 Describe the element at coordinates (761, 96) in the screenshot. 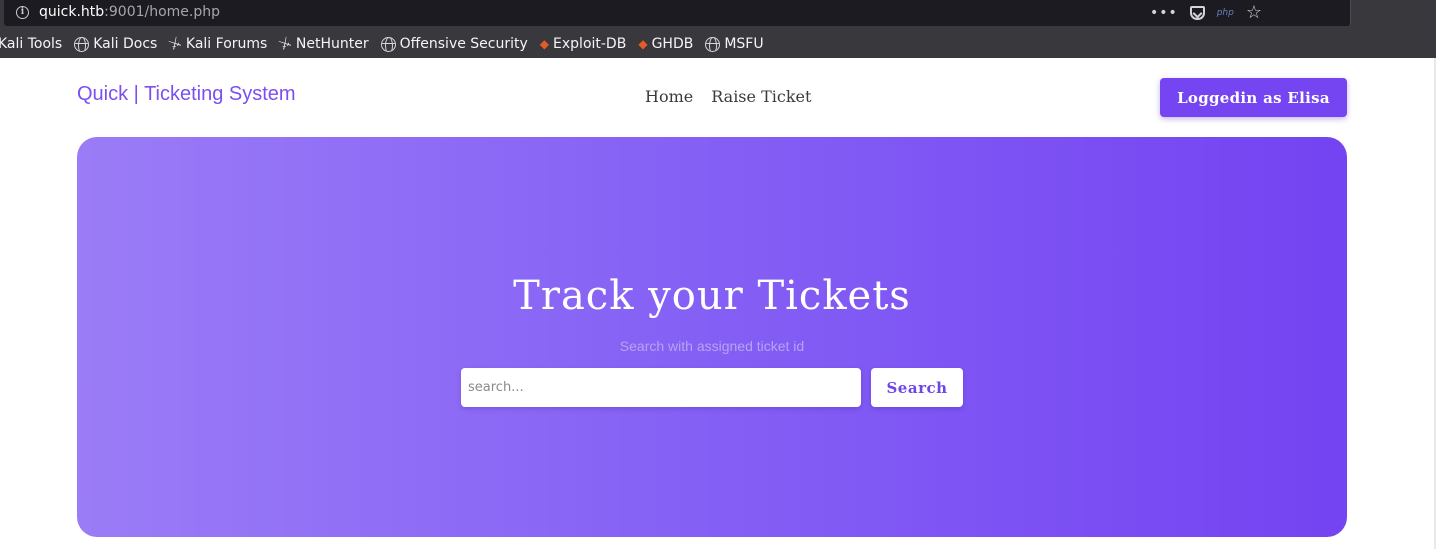

I see `nav-raise-ticket: Raise Ticket` at that location.